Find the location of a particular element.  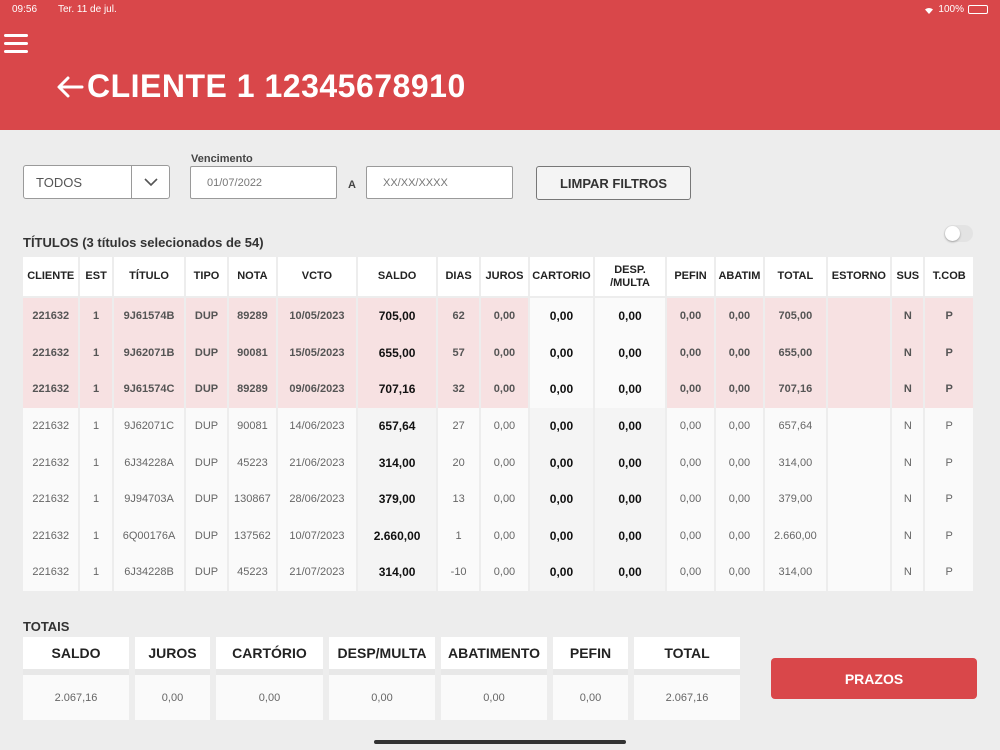

table-cell: 655,00 is located at coordinates (397, 353).